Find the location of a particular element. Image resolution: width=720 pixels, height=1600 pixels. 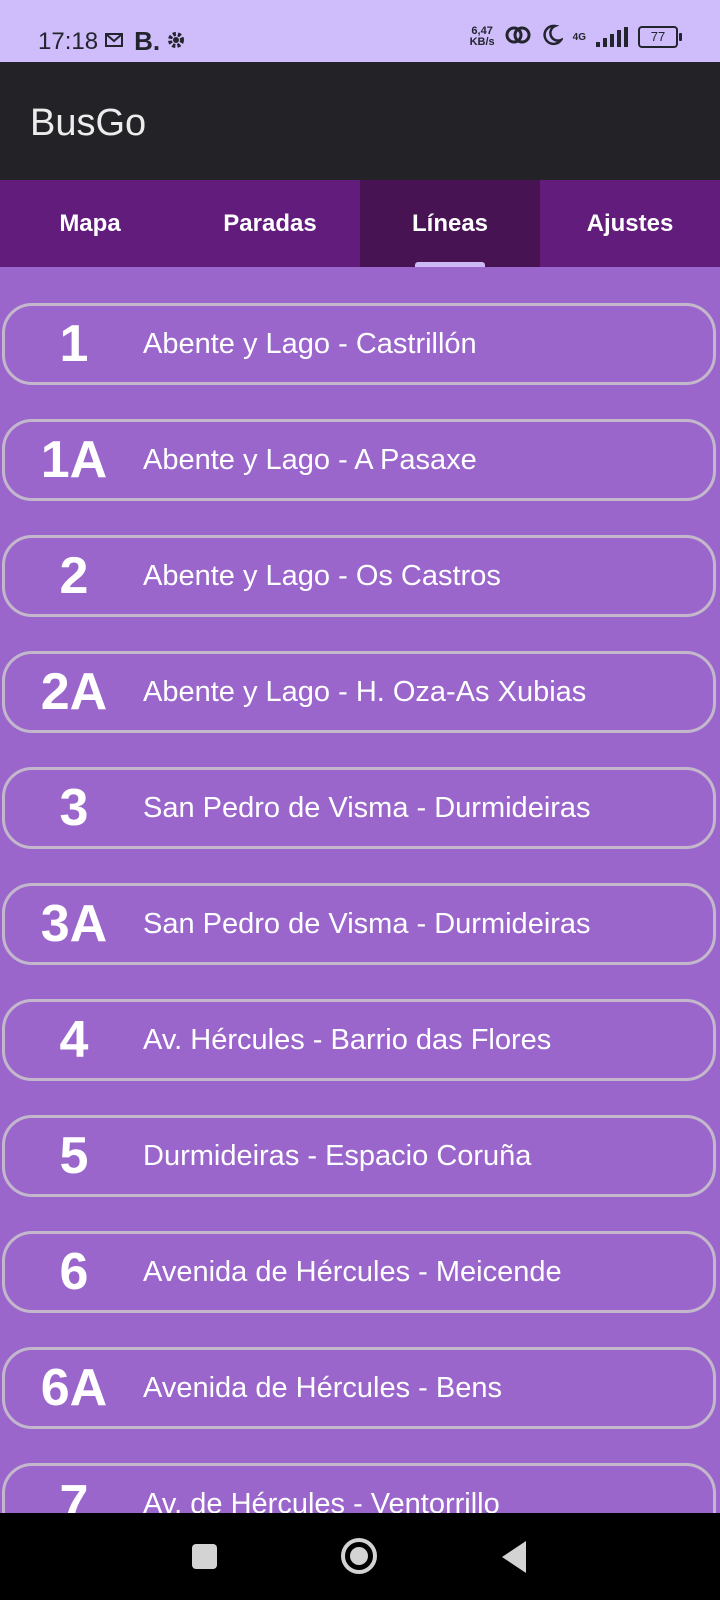

line-route: Abente y Lago - H. Oza-As Xubias is located at coordinates (365, 691).